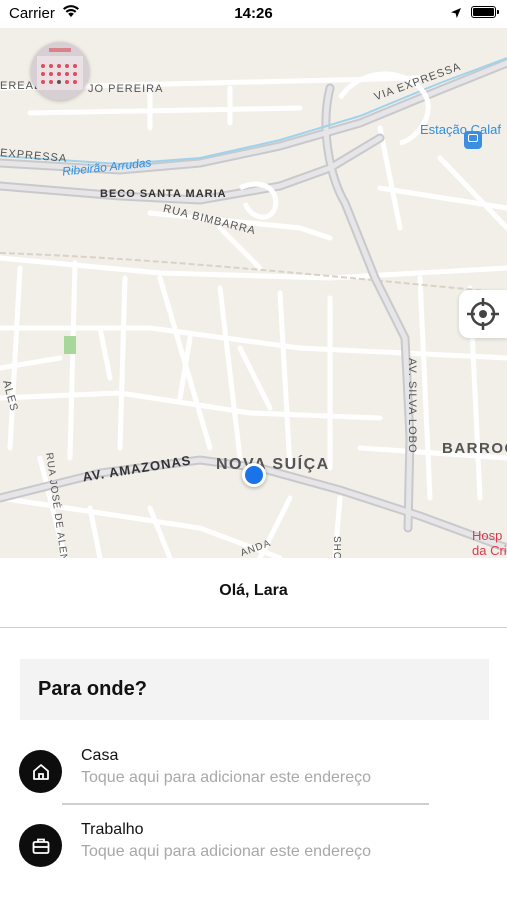  Describe the element at coordinates (254, 689) in the screenshot. I see `destination-search-button: Para onde?` at that location.